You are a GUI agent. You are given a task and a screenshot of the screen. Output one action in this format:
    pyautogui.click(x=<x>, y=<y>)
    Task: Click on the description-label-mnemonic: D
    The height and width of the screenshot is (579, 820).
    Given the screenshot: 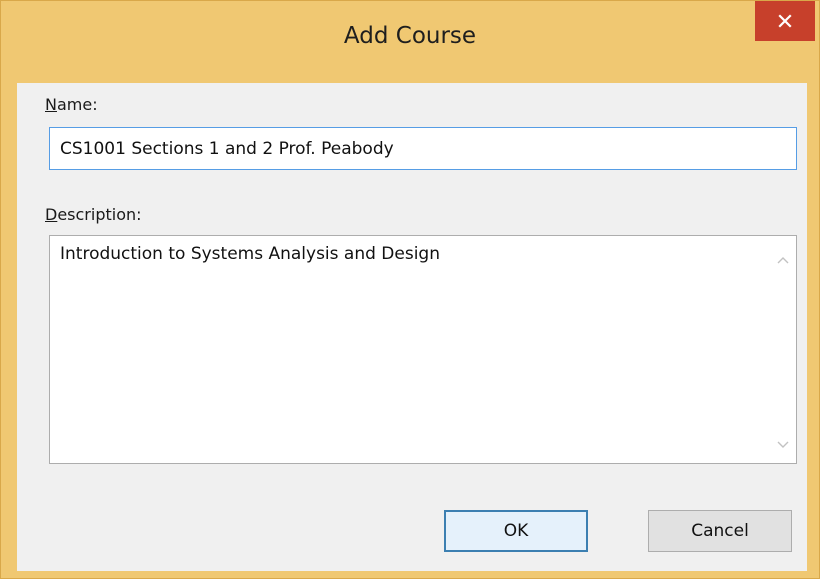 What is the action you would take?
    pyautogui.click(x=51, y=214)
    